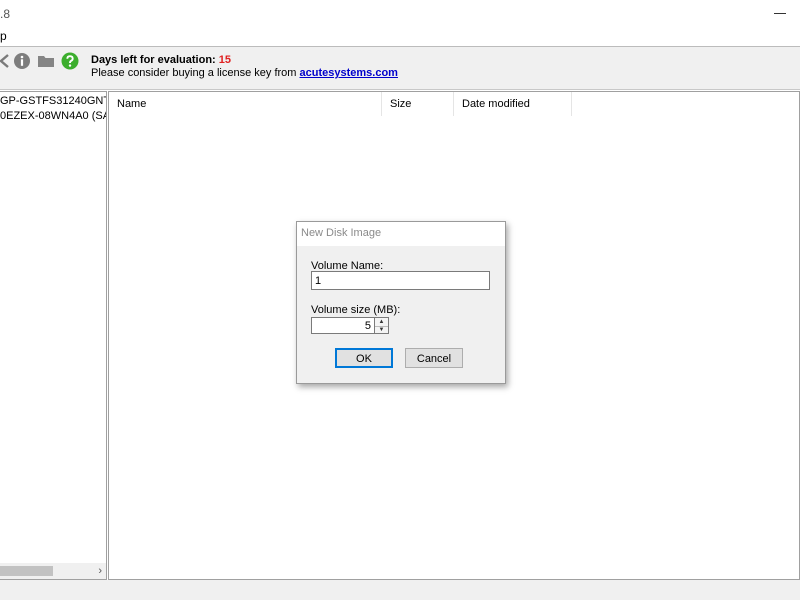  What do you see at coordinates (400, 14) in the screenshot?
I see `title-bar: .8` at bounding box center [400, 14].